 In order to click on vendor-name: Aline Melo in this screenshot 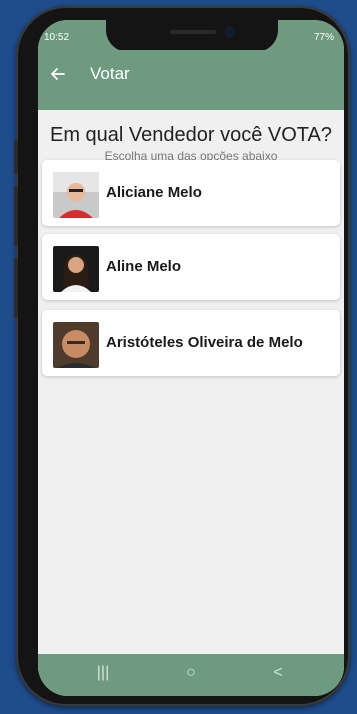, I will do `click(144, 266)`.